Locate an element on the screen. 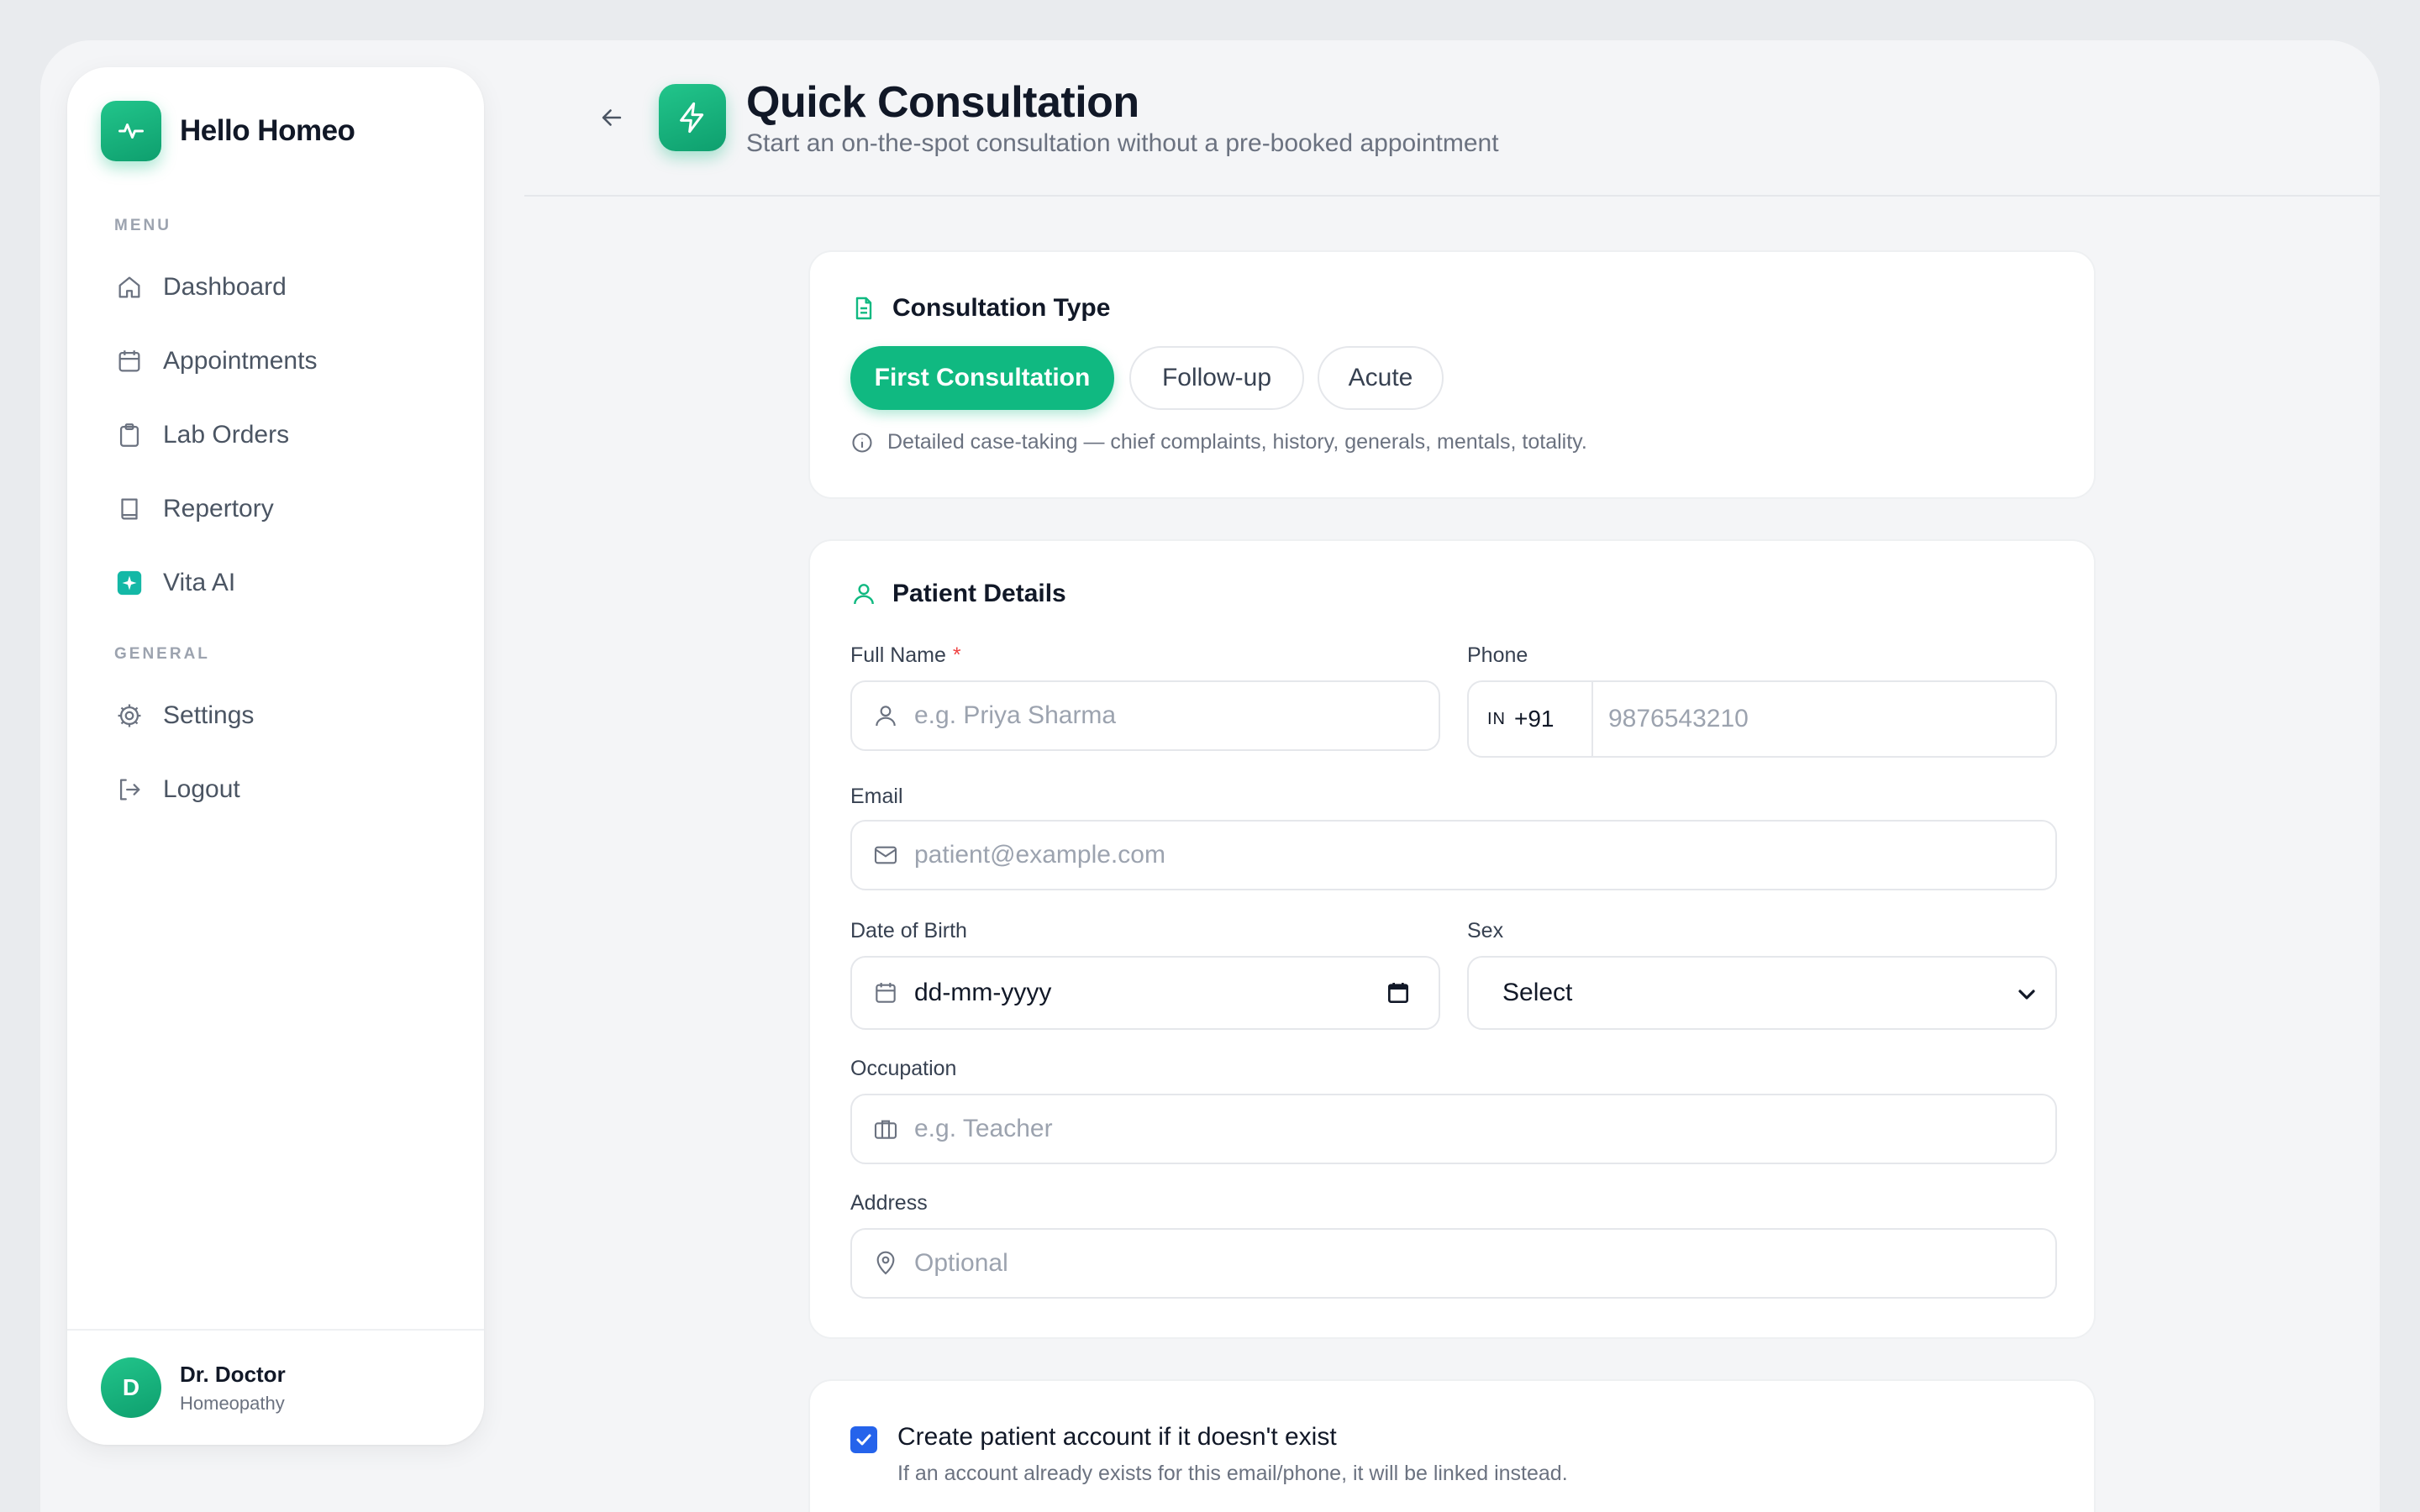 This screenshot has height=1512, width=2420. chip-acute: Acute is located at coordinates (1381, 378).